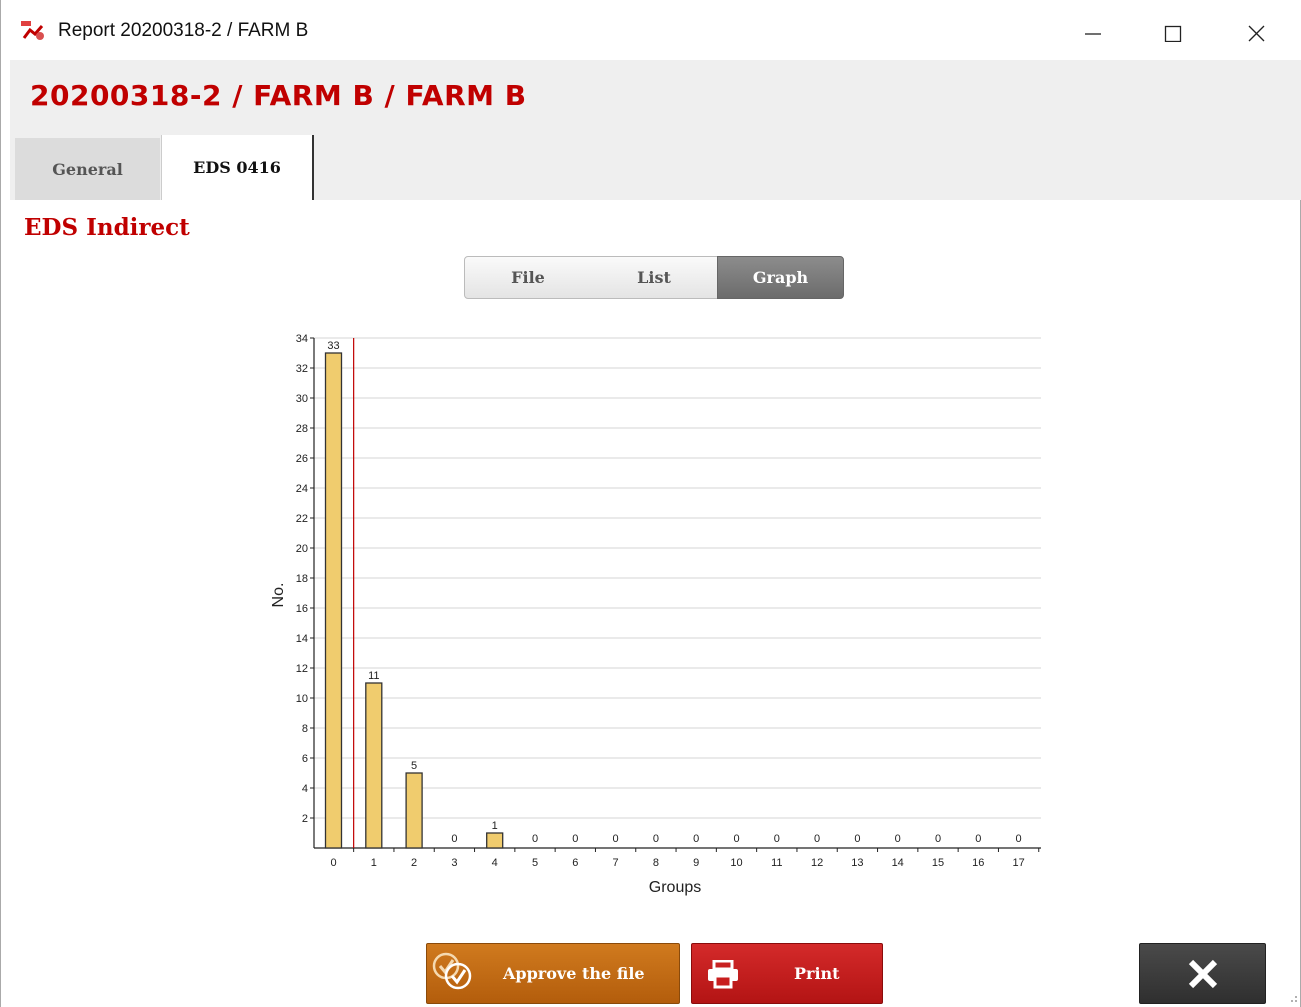 The image size is (1301, 1007). Describe the element at coordinates (978, 863) in the screenshot. I see `x-tick-label: 16` at that location.